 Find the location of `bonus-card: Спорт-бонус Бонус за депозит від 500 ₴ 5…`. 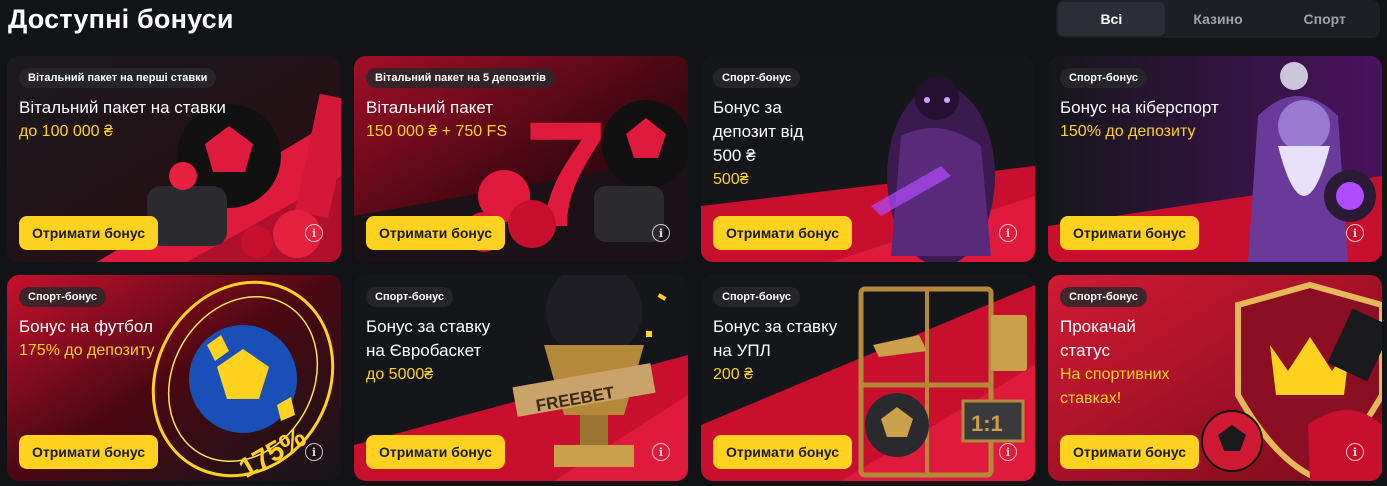

bonus-card: Спорт-бонус Бонус за депозит від 500 ₴ 5… is located at coordinates (868, 159).